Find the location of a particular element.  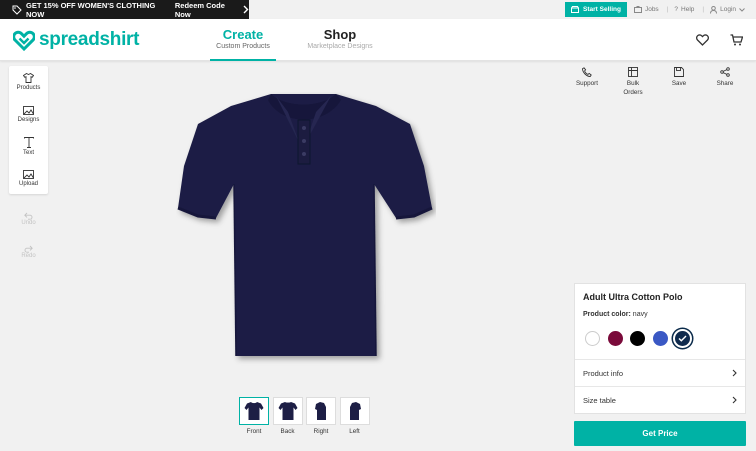

undo-label: Undo is located at coordinates (28, 223).